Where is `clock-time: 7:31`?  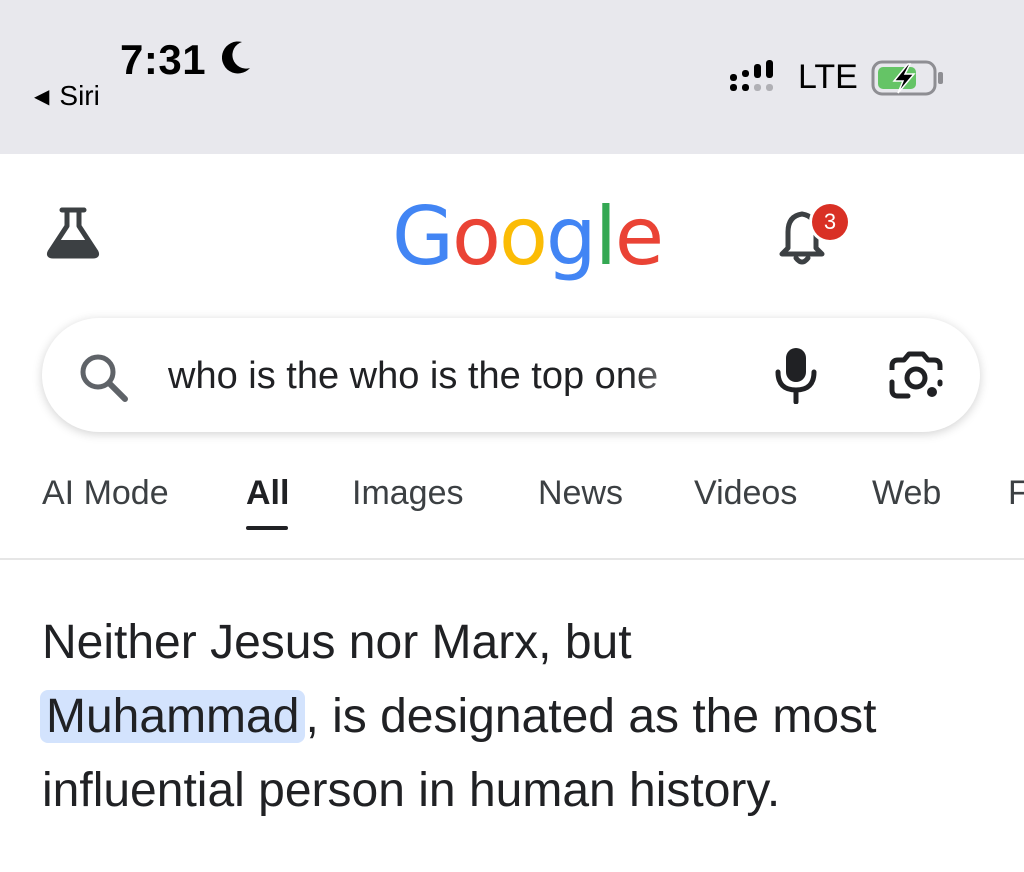 clock-time: 7:31 is located at coordinates (163, 59).